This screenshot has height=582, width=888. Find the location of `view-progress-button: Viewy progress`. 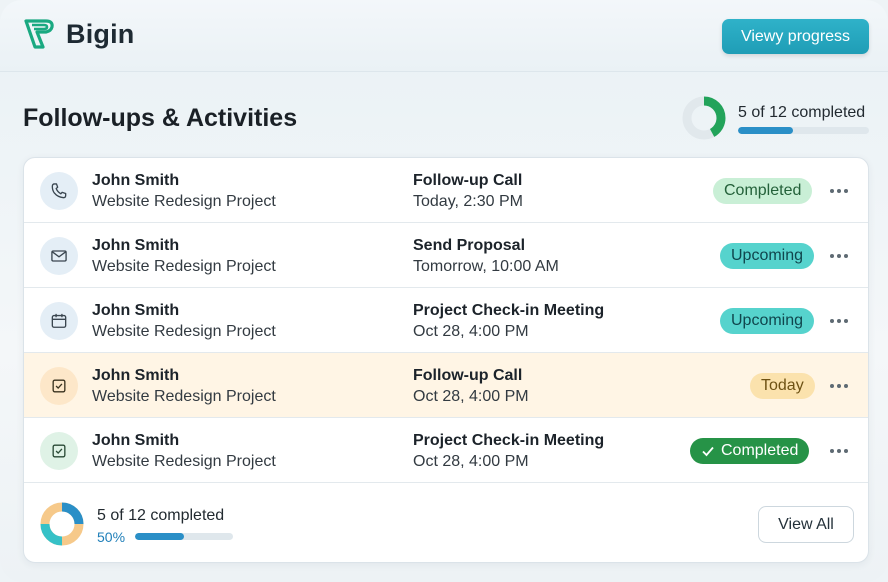

view-progress-button: Viewy progress is located at coordinates (795, 36).